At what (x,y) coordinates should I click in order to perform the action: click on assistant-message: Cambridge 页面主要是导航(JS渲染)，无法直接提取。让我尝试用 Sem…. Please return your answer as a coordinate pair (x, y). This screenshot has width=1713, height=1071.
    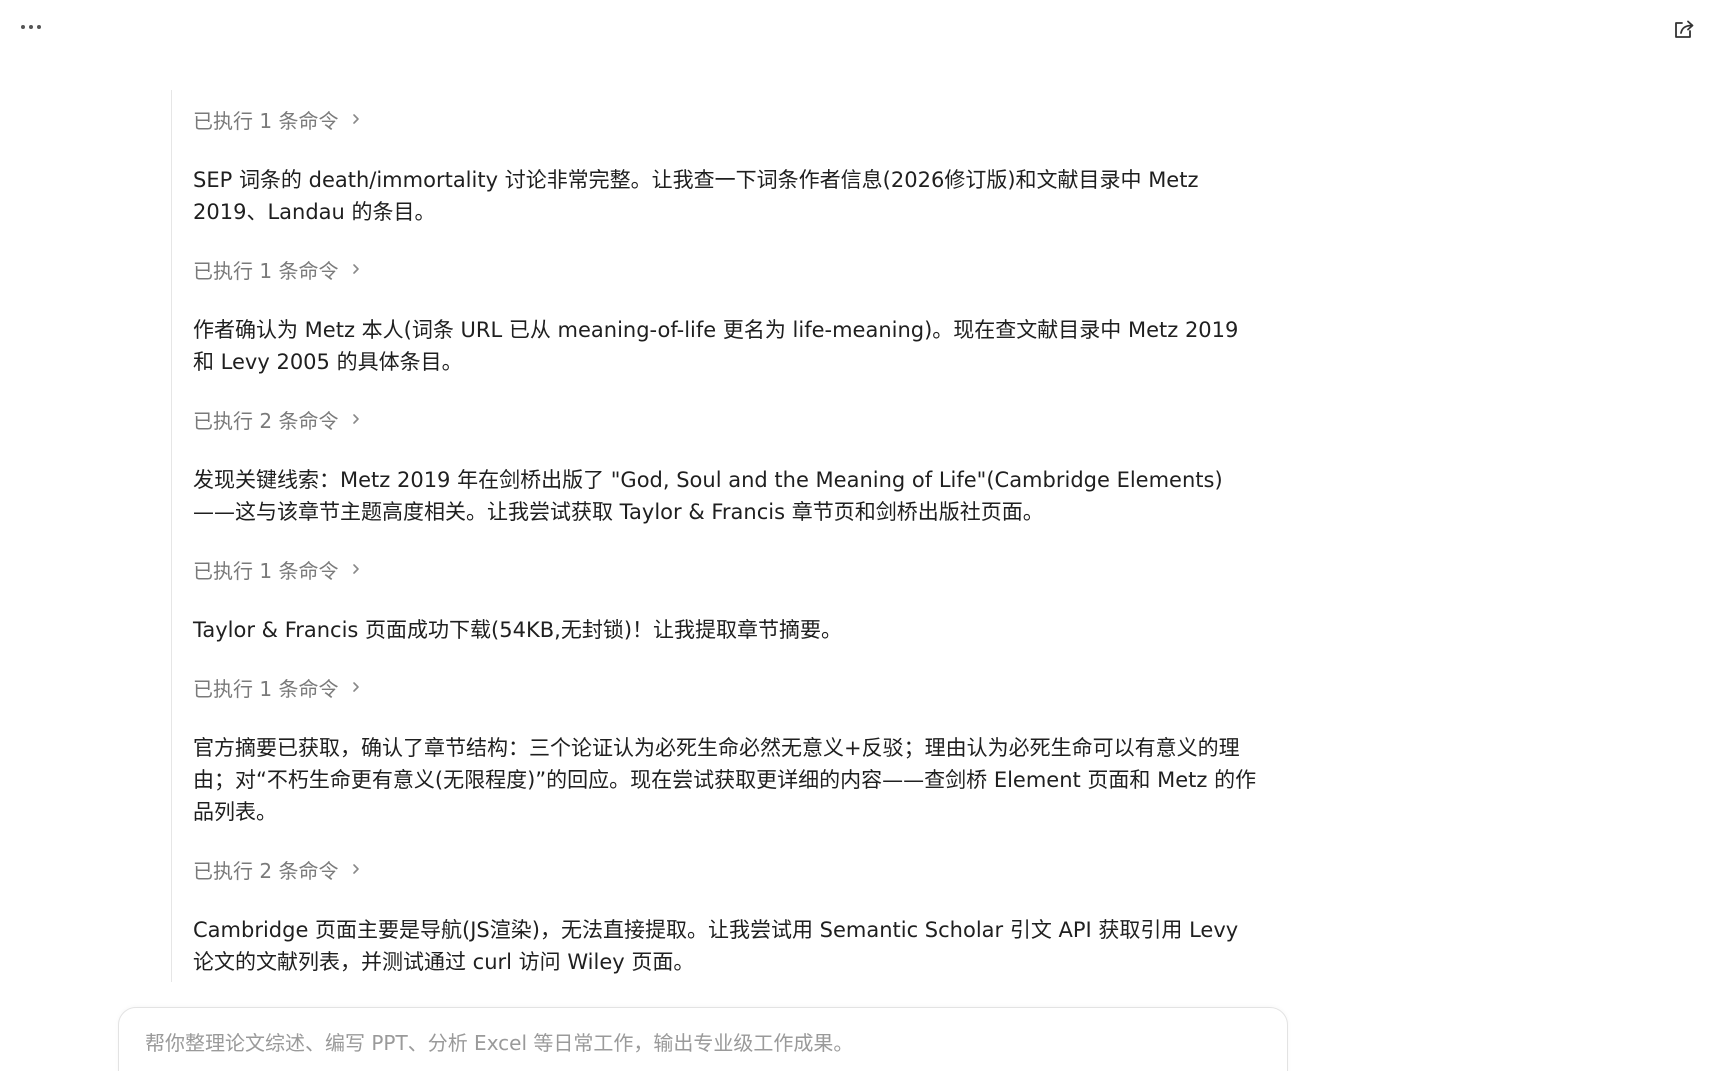
    Looking at the image, I should click on (716, 946).